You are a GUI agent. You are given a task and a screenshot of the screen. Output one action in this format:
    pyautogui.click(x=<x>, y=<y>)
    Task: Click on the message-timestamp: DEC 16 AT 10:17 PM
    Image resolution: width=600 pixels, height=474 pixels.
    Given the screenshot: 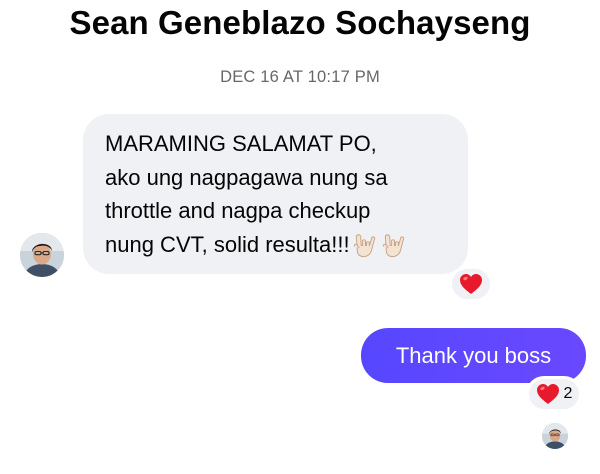 What is the action you would take?
    pyautogui.click(x=300, y=77)
    